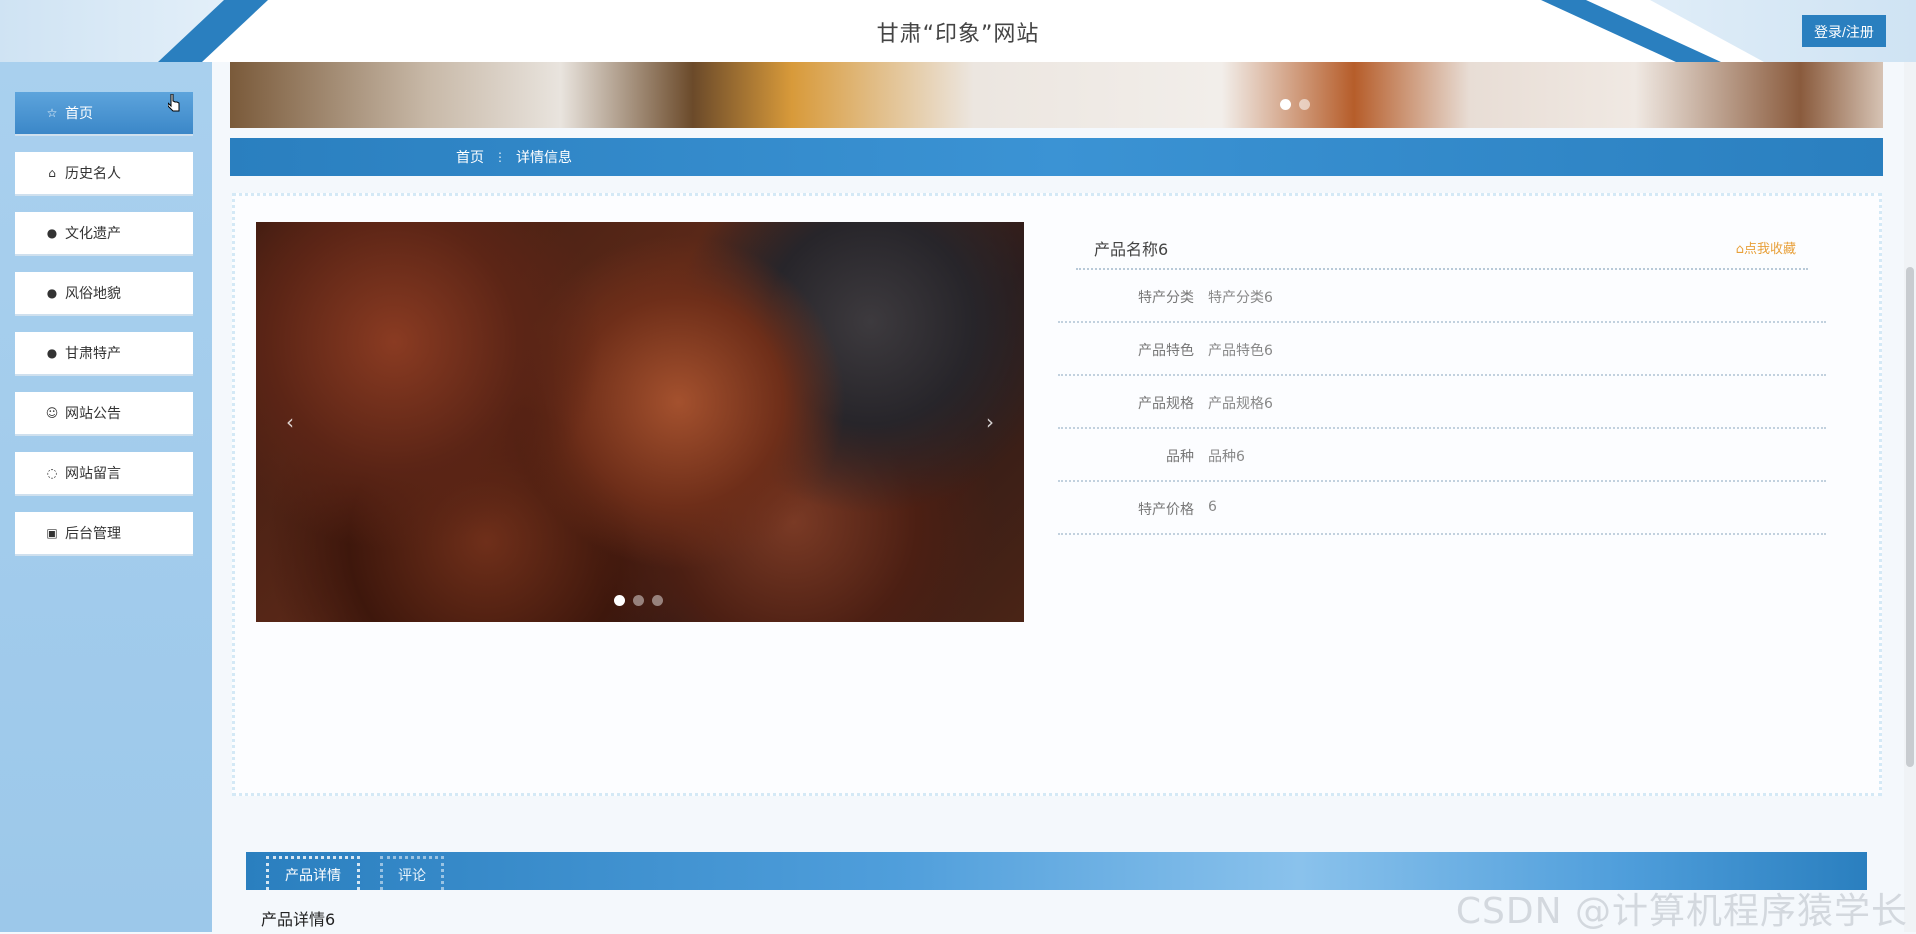 Image resolution: width=1916 pixels, height=934 pixels. I want to click on info-row-feature: 产品特色 产品特色6, so click(1442, 349).